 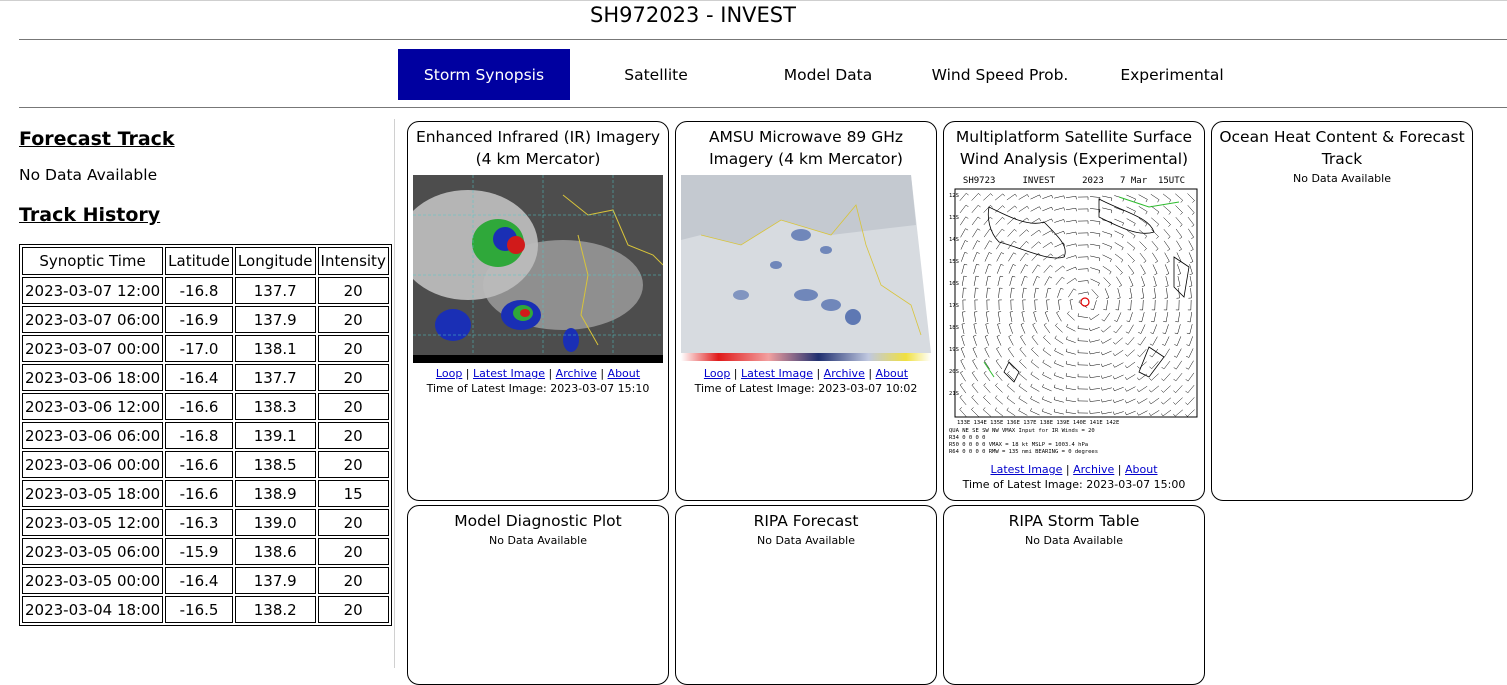 What do you see at coordinates (93, 551) in the screenshot?
I see `synoptic-time-cell: 2023-03-05 06:00` at bounding box center [93, 551].